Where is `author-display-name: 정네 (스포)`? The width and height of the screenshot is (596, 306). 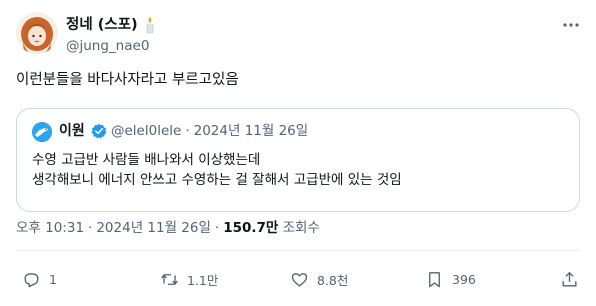 author-display-name: 정네 (스포) is located at coordinates (102, 25).